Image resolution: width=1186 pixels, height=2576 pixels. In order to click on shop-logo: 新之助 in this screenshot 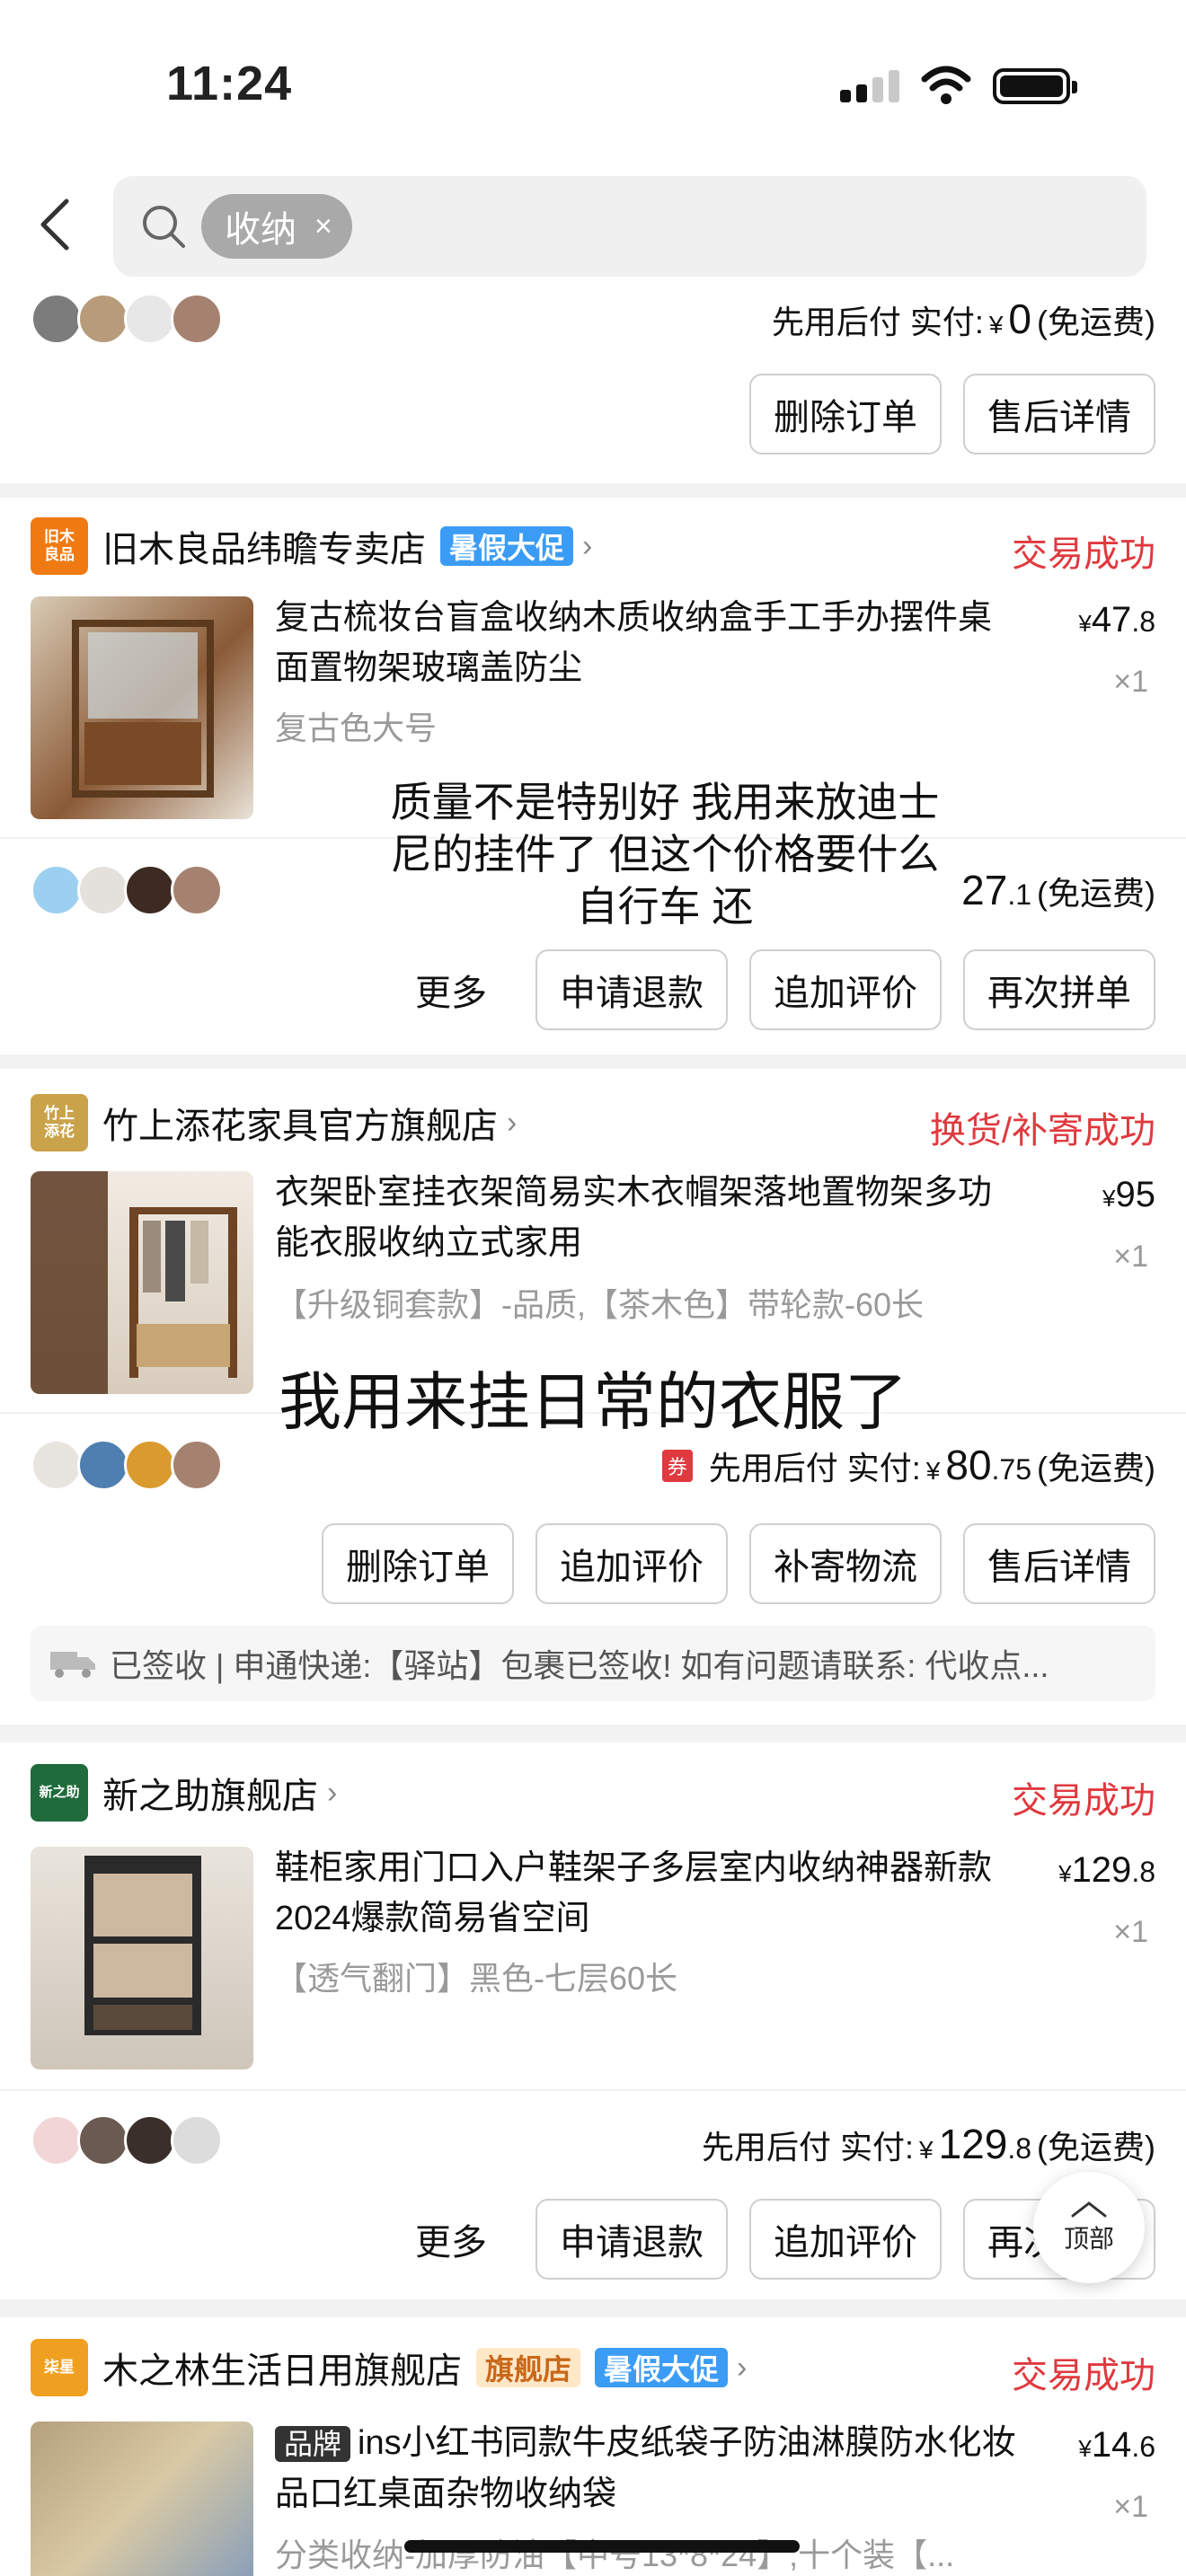, I will do `click(59, 1793)`.